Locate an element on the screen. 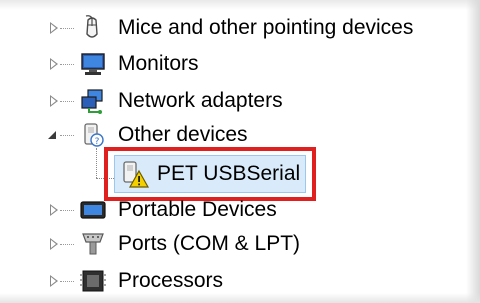 The width and height of the screenshot is (480, 303). mouse-icon is located at coordinates (92, 28).